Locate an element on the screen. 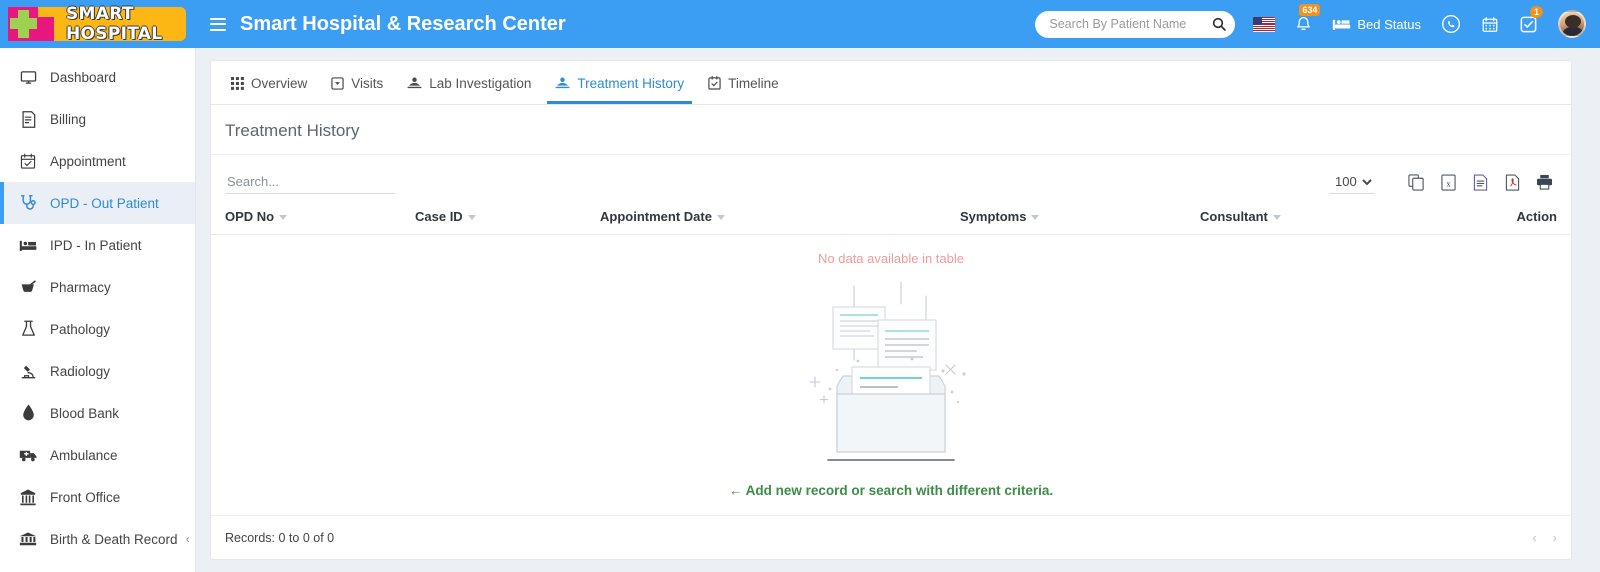  logo-text: SMART HOSPITAL is located at coordinates (114, 24).